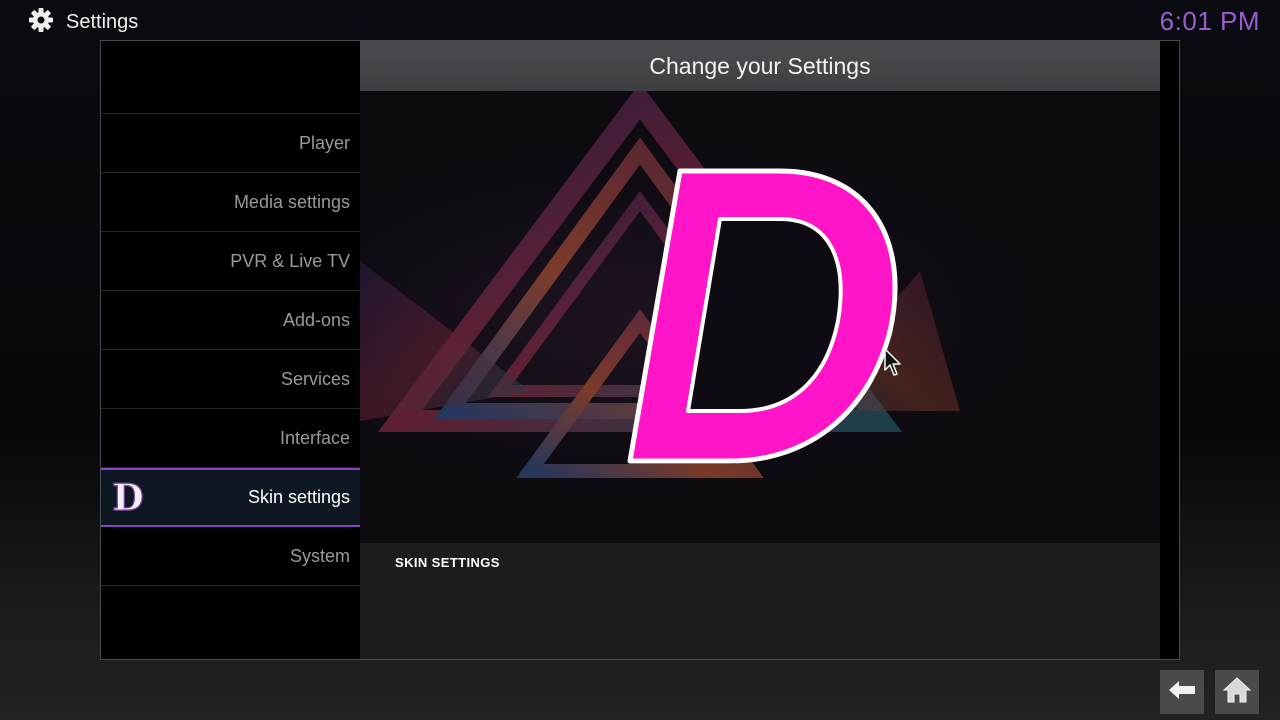  Describe the element at coordinates (760, 601) in the screenshot. I see `description-panel: SKIN SETTINGS` at that location.